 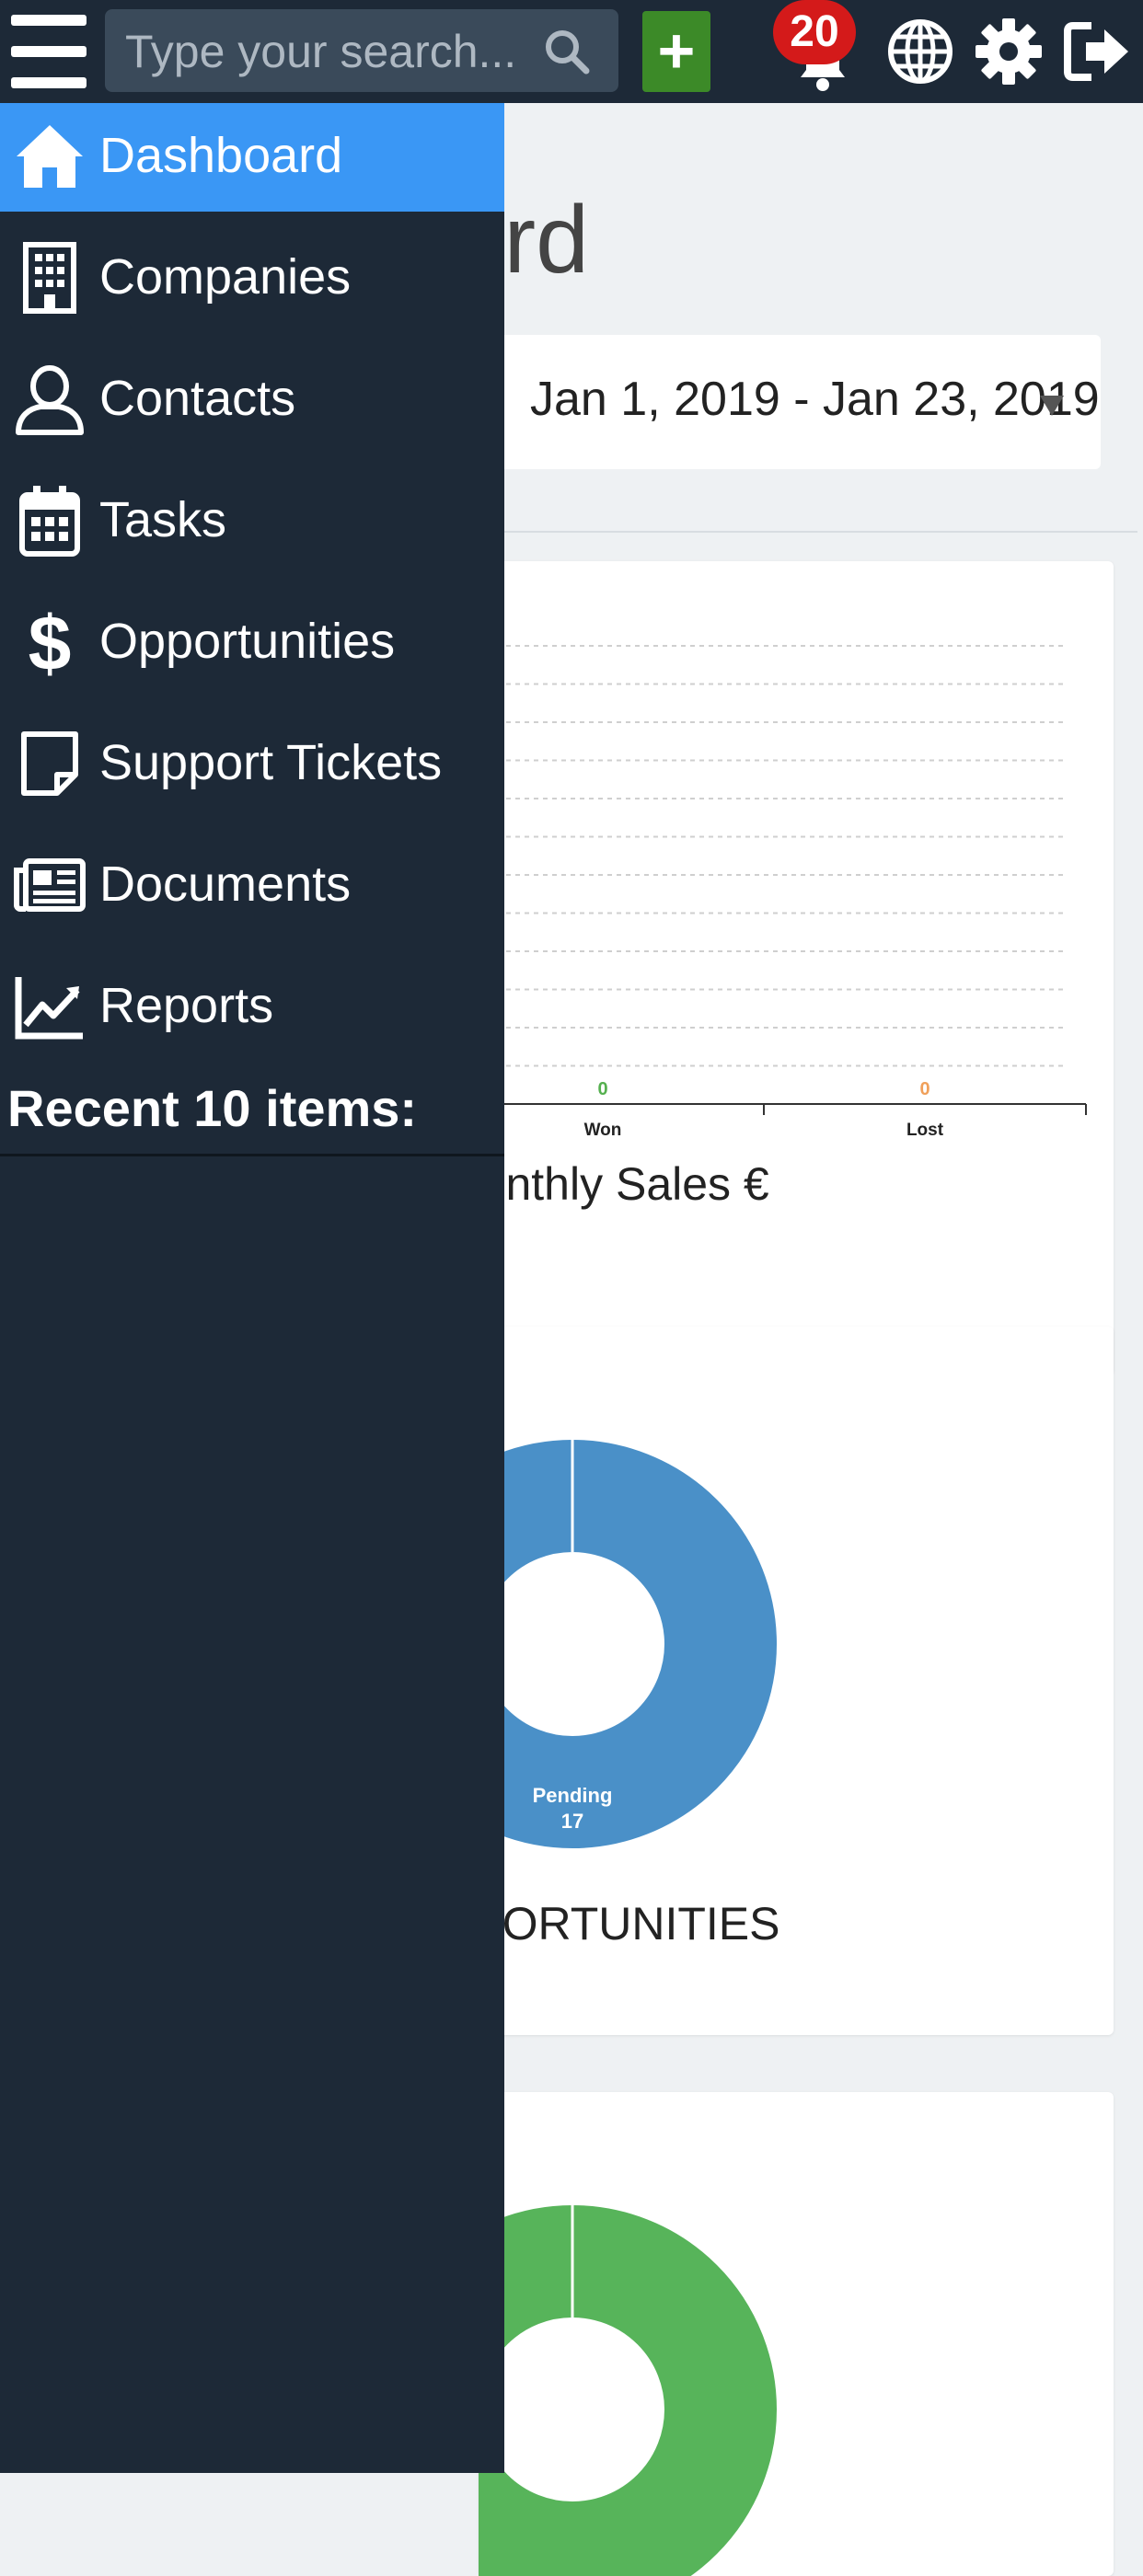 What do you see at coordinates (783, 892) in the screenshot?
I see `sales-bar-chart: 0 Won 0 Lost` at bounding box center [783, 892].